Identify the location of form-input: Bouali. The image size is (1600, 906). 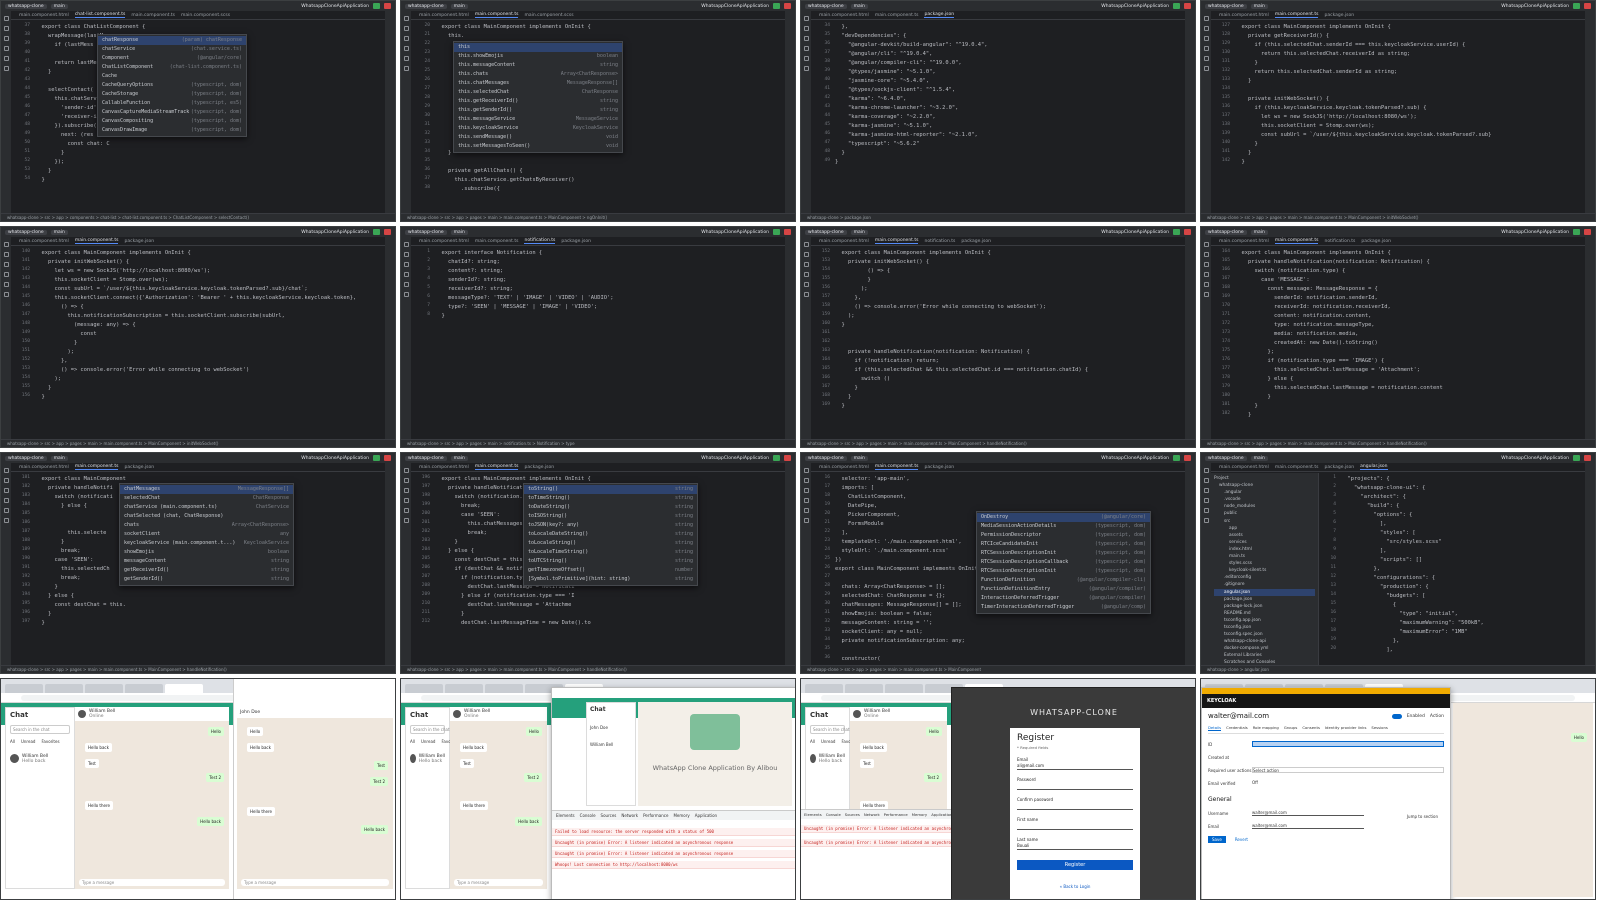
(1075, 846).